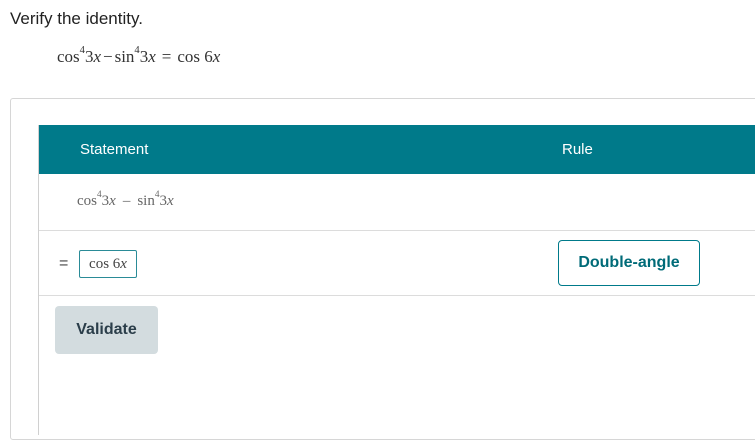  I want to click on statement-header: Statement, so click(114, 149).